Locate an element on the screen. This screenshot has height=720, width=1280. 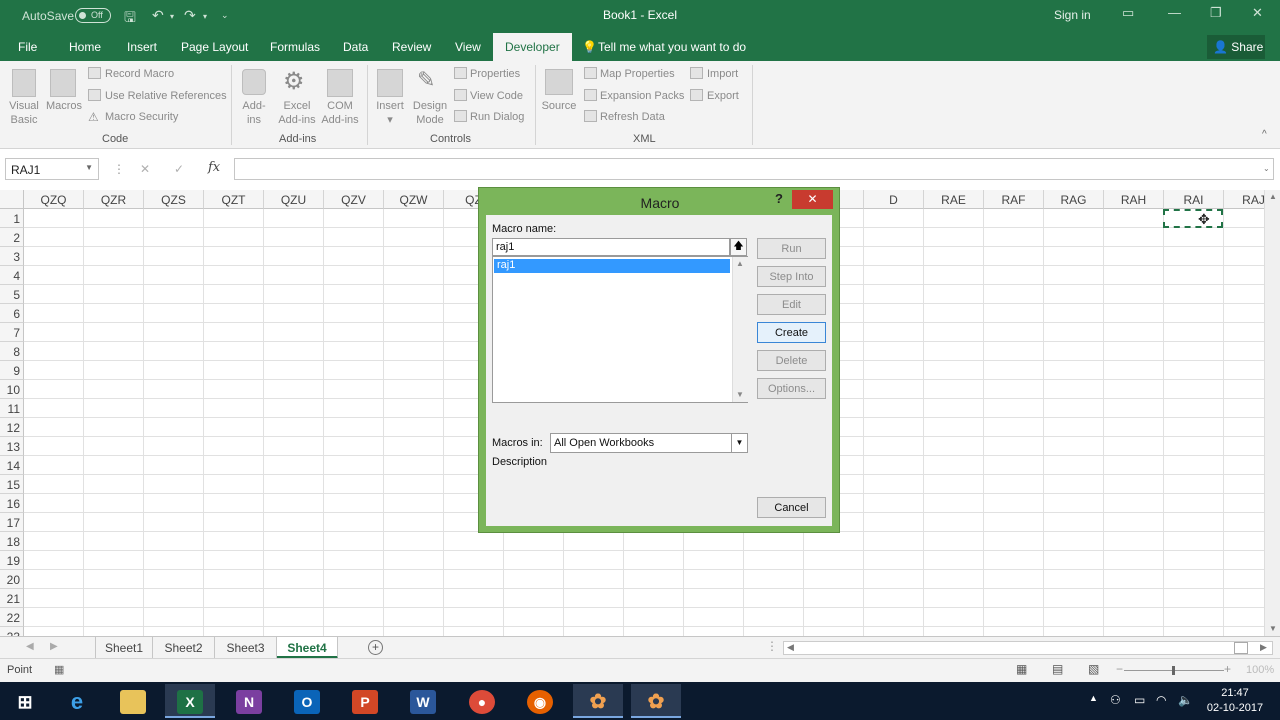
system-clock: 21:47 02-10-2017 is located at coordinates (1235, 701).